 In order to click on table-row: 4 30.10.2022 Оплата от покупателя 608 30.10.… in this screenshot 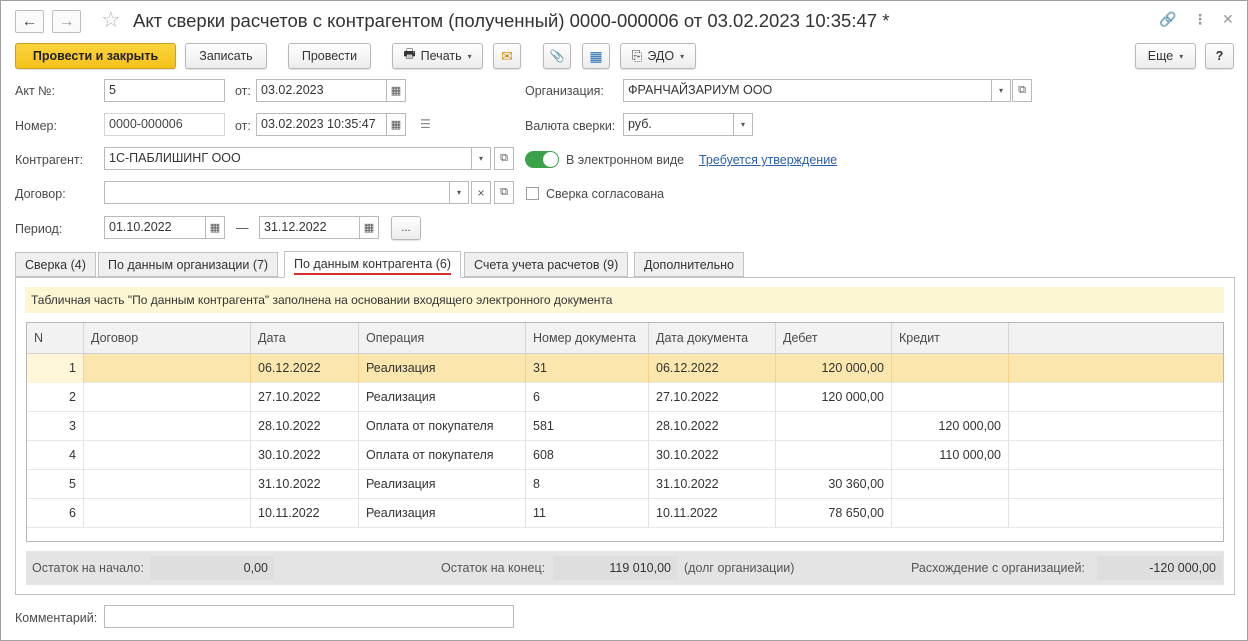, I will do `click(625, 455)`.